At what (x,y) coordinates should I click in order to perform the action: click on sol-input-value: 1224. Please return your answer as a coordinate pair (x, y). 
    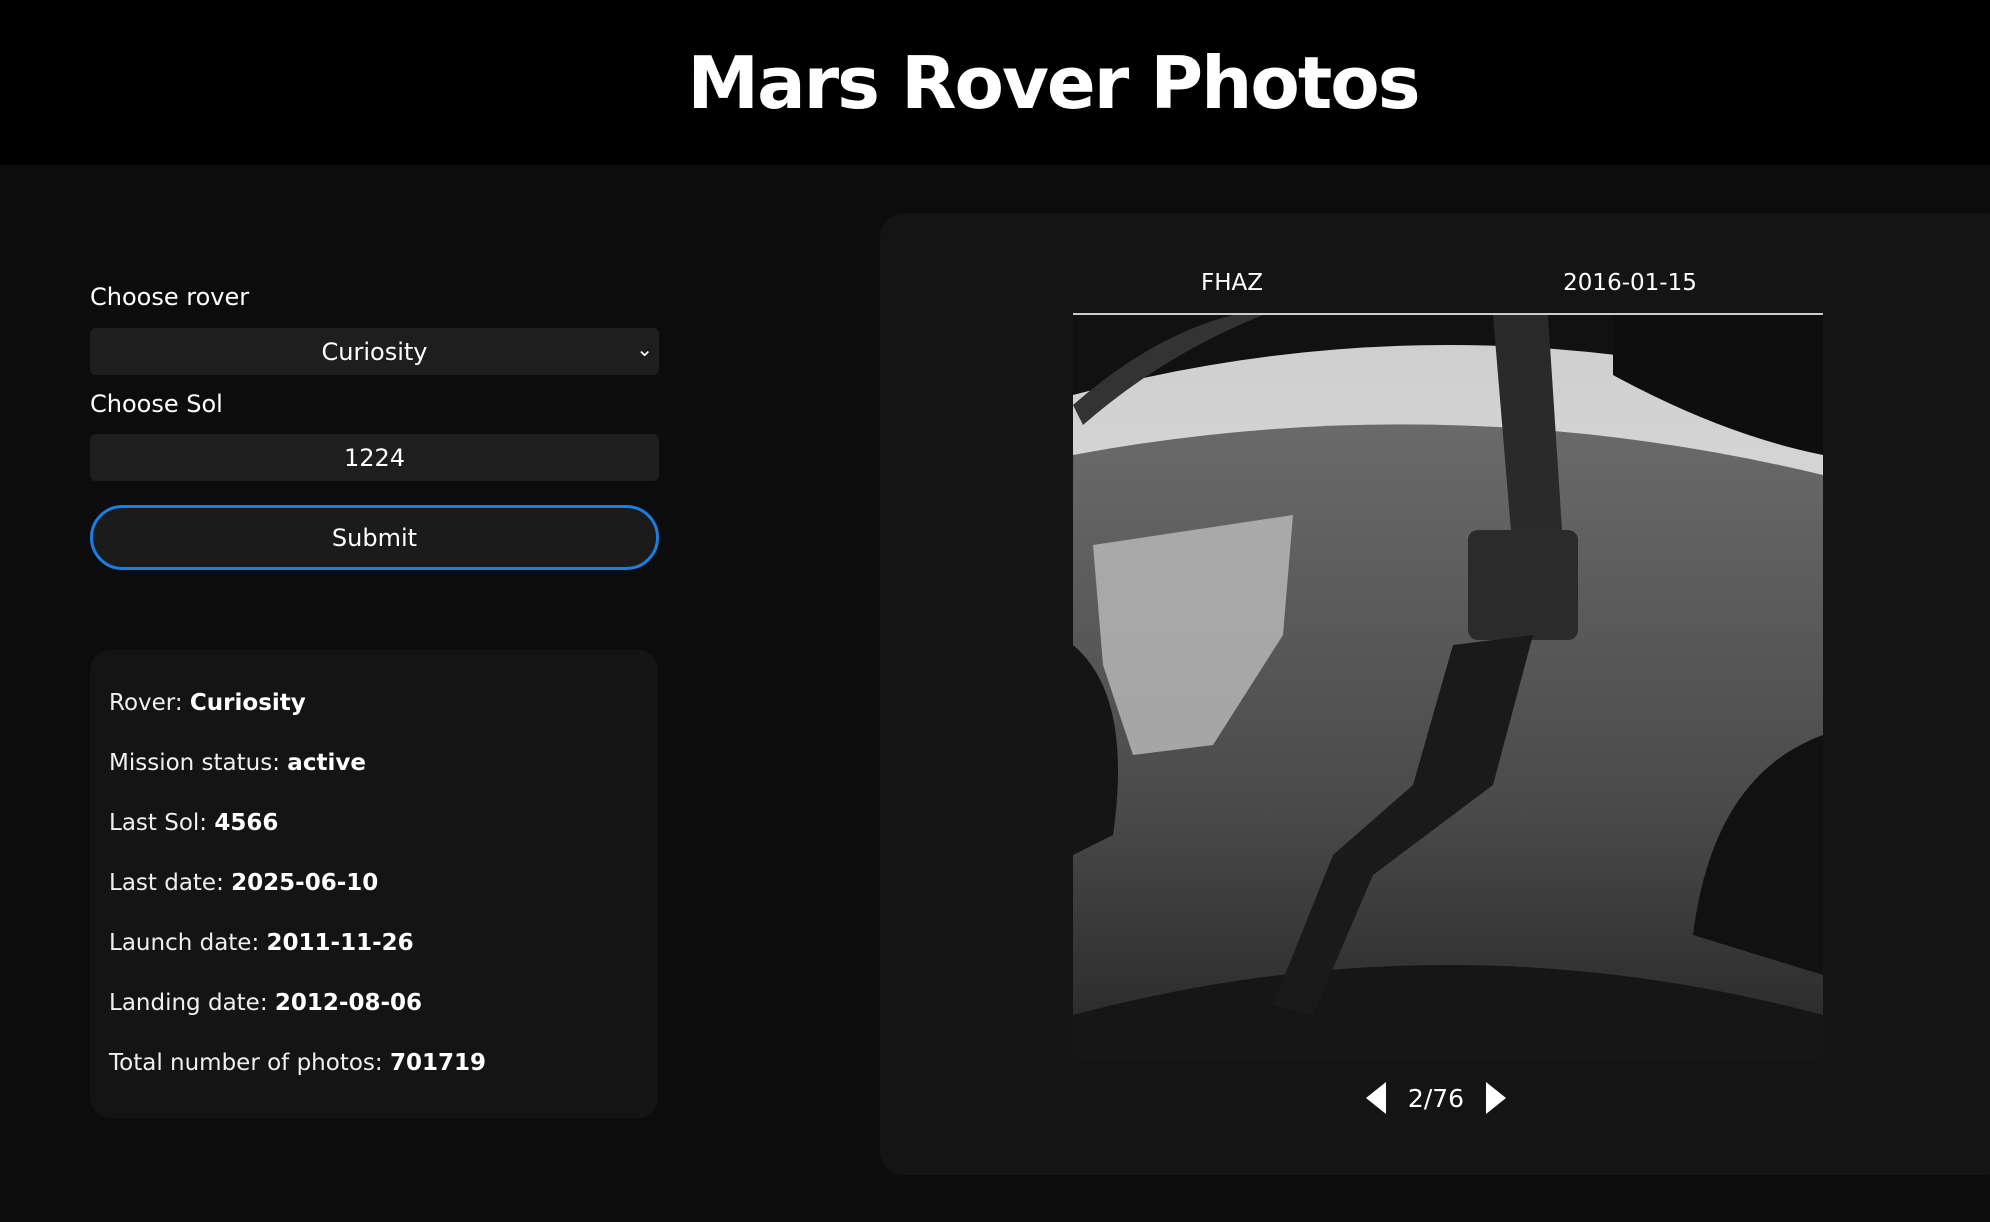
    Looking at the image, I should click on (374, 457).